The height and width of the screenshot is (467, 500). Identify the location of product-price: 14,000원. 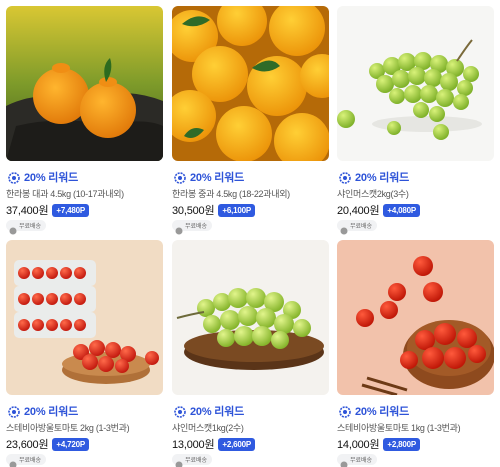
(358, 445).